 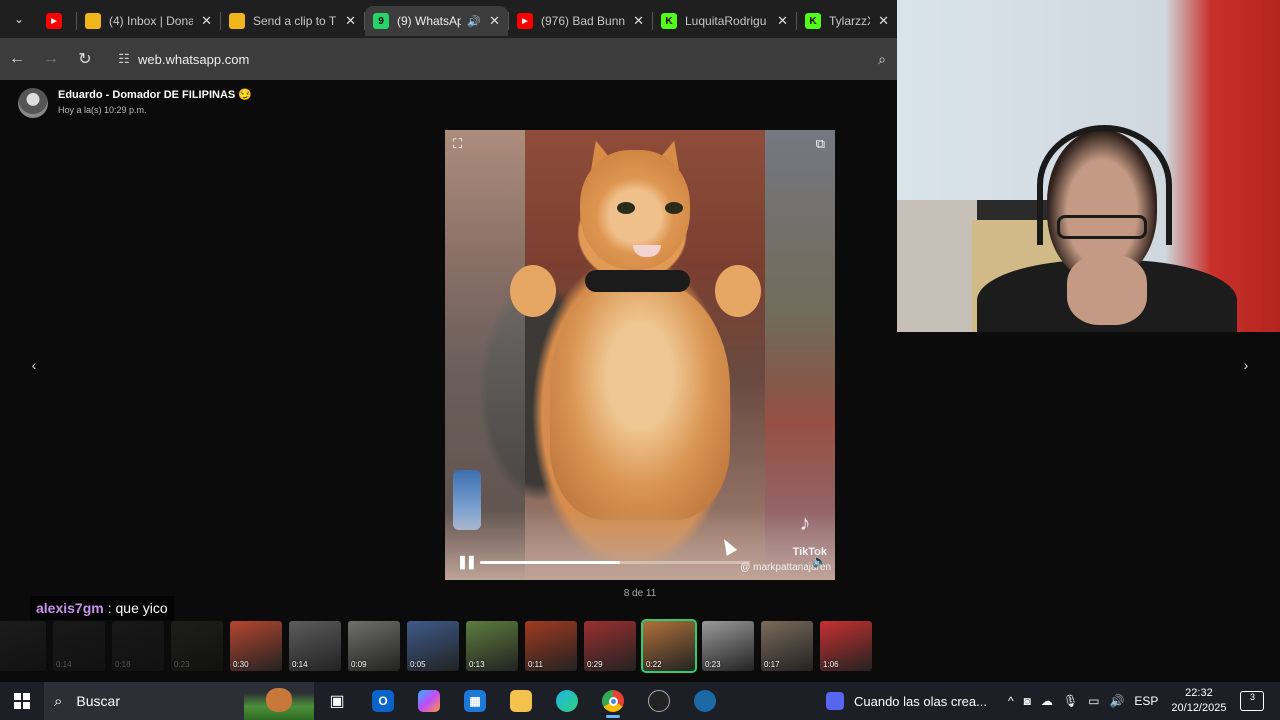 What do you see at coordinates (787, 646) in the screenshot?
I see `status-thumbnail: 0:17` at bounding box center [787, 646].